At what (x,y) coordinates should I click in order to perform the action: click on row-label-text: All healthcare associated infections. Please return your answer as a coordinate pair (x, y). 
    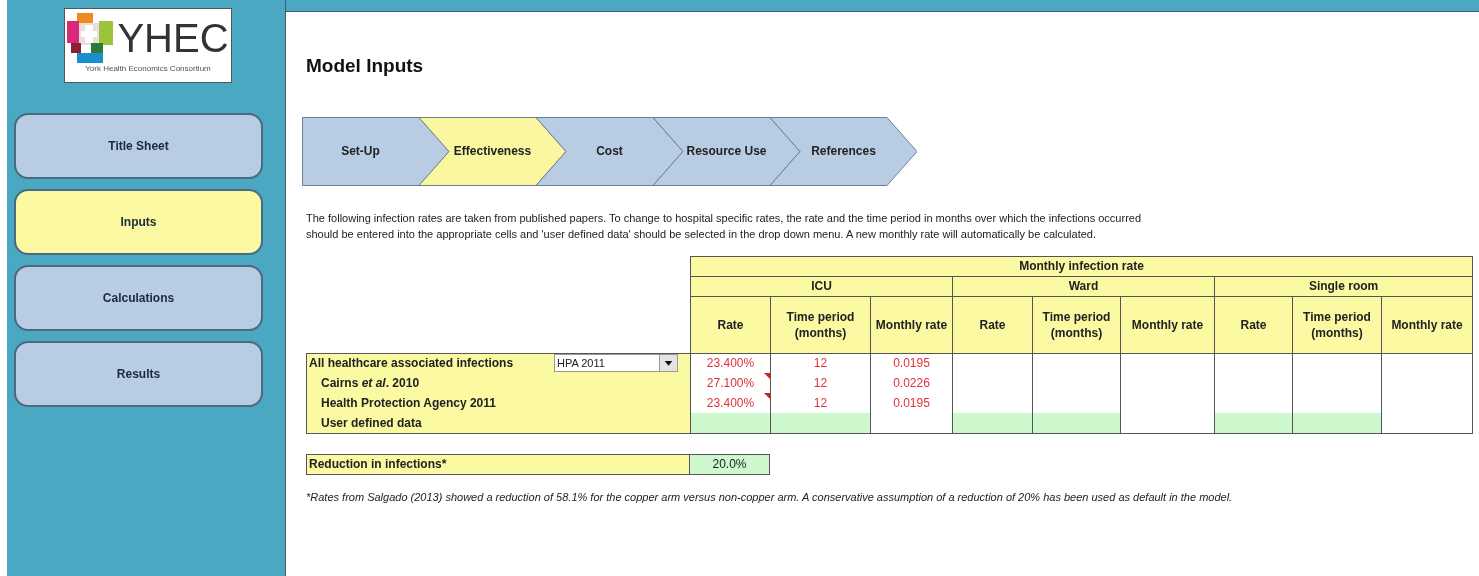
    Looking at the image, I should click on (411, 364).